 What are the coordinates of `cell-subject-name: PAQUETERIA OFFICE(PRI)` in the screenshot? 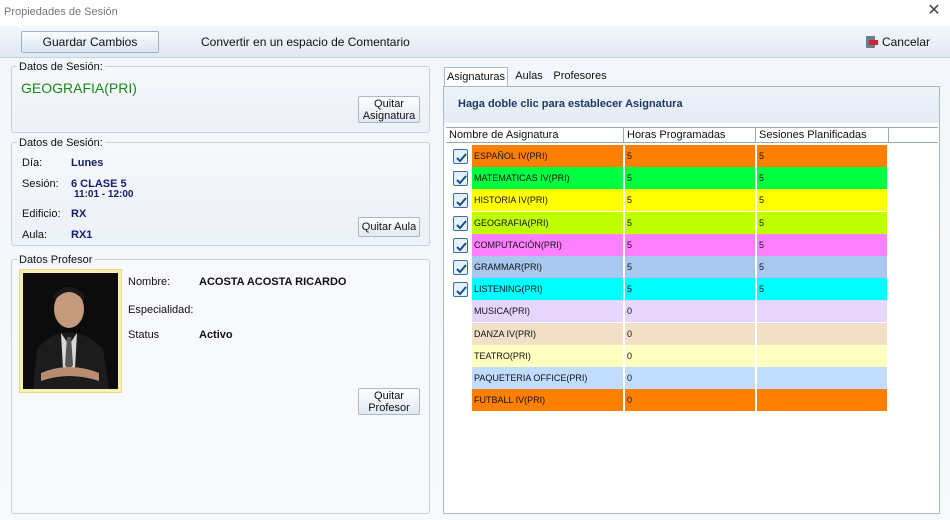 It's located at (548, 378).